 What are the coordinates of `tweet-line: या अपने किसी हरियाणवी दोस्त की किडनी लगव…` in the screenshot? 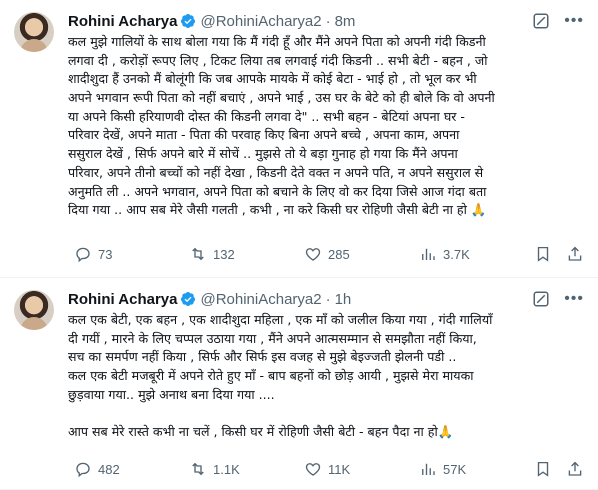 It's located at (266, 116).